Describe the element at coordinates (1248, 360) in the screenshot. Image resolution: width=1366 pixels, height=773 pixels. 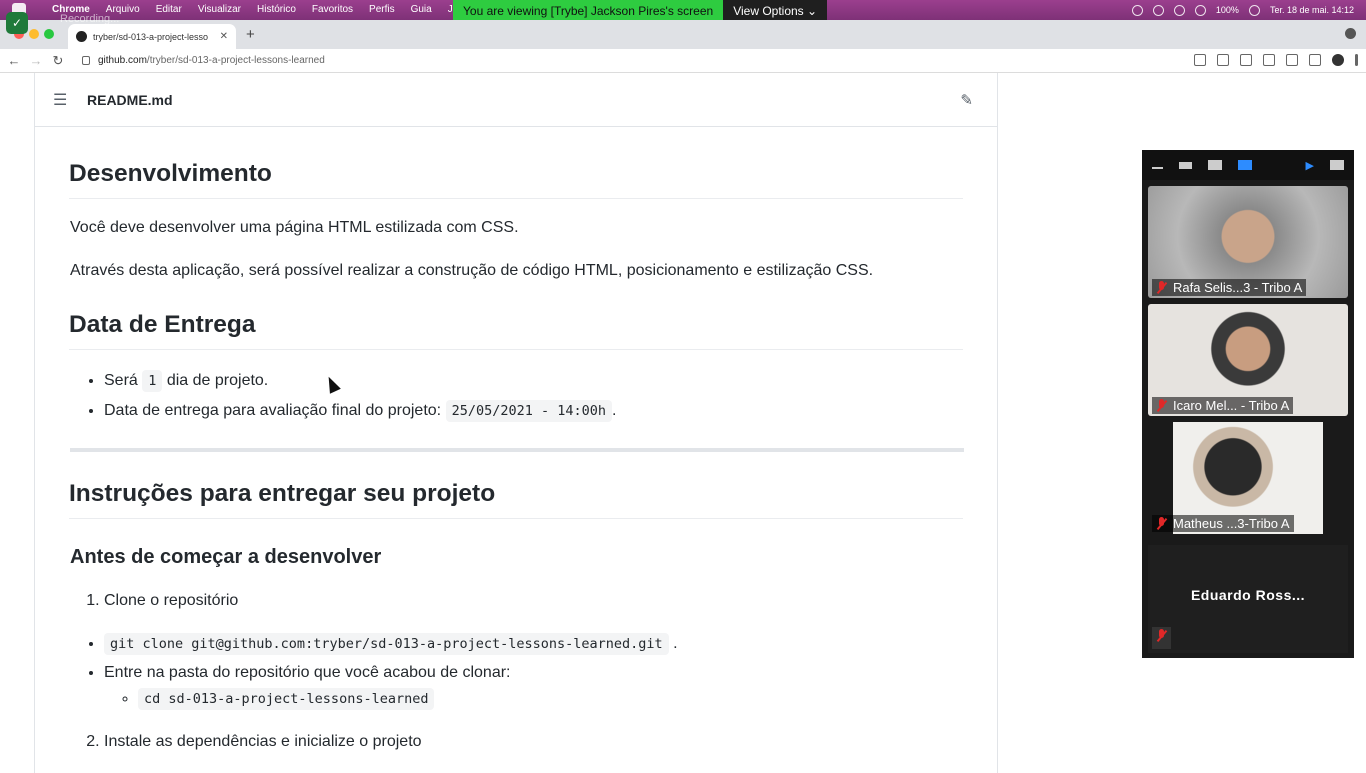
I see `participant-tile: Icaro Mel... - Tribo A` at that location.